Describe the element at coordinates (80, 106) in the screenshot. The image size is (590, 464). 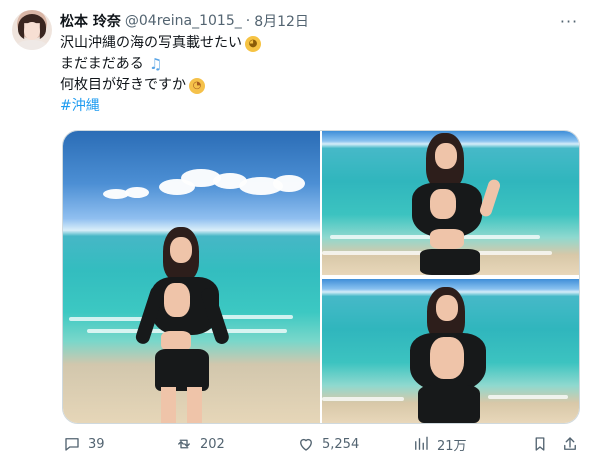
I see `hashtag-okinawa: #沖縄` at that location.